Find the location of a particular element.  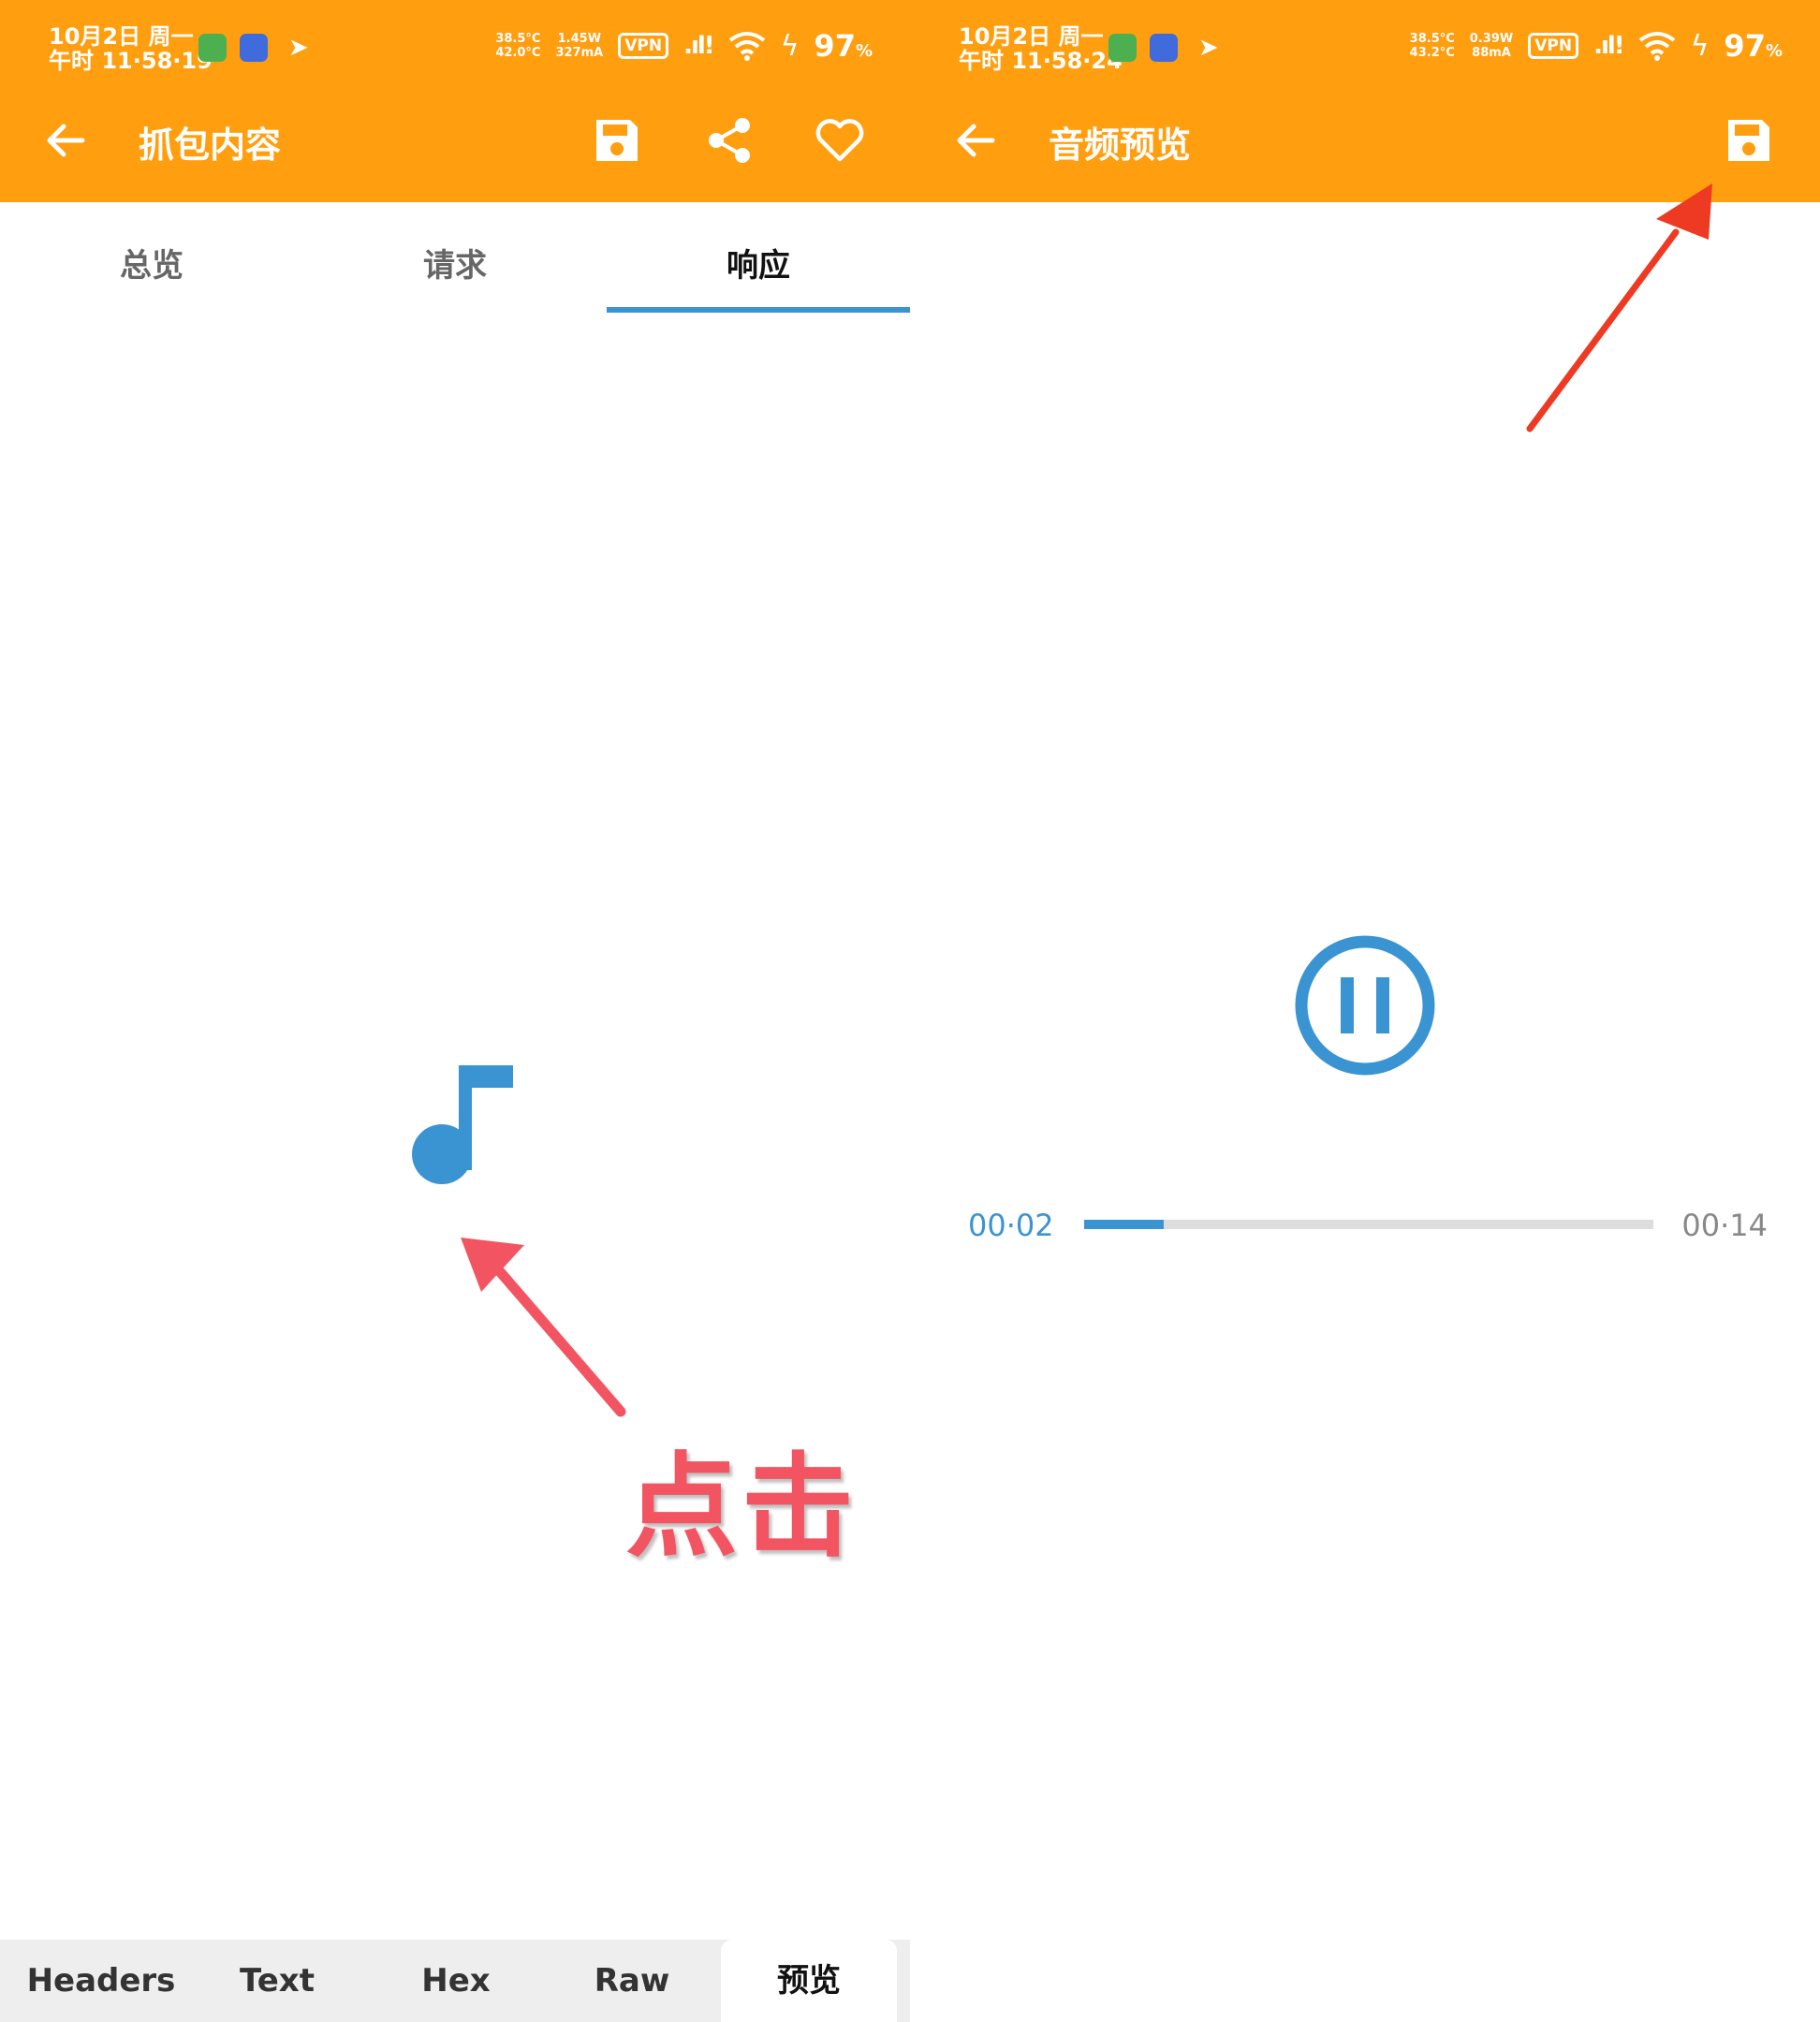

status-time: 午时 11·58·19 is located at coordinates (131, 61).